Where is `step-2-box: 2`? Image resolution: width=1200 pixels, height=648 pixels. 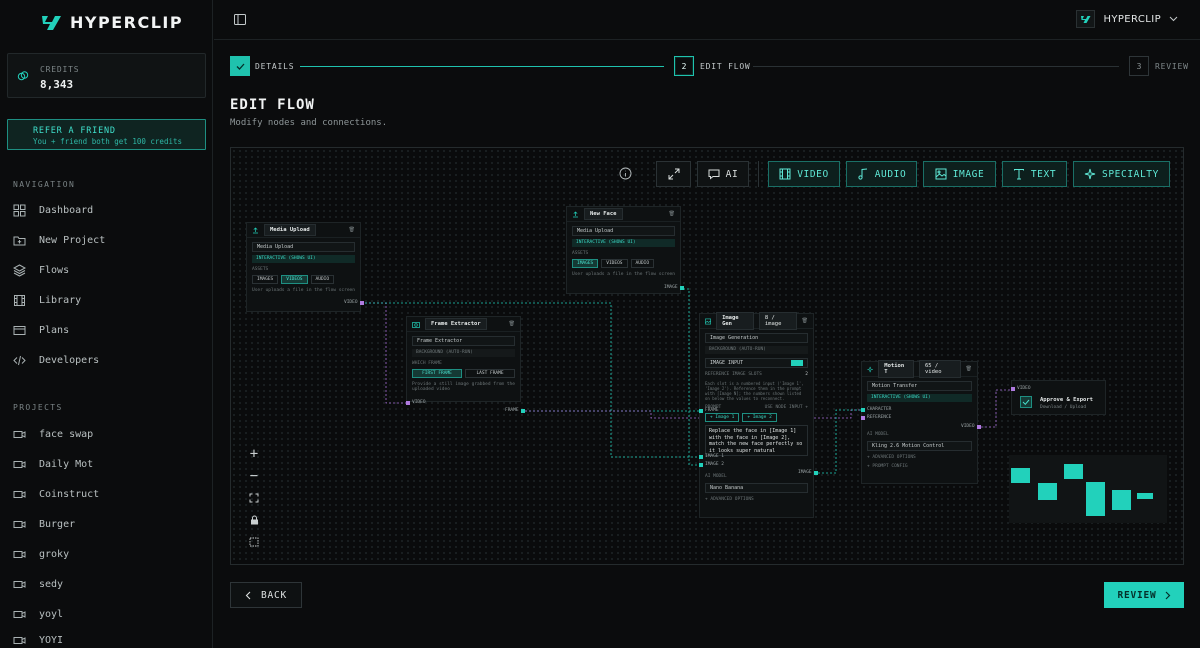
step-2-box: 2 is located at coordinates (684, 66).